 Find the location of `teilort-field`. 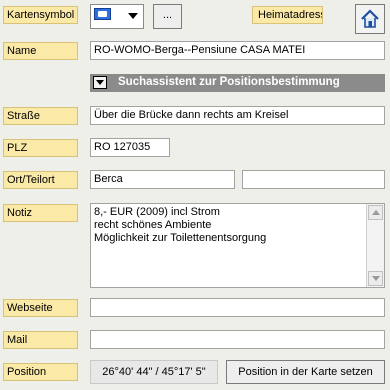

teilort-field is located at coordinates (313, 179).